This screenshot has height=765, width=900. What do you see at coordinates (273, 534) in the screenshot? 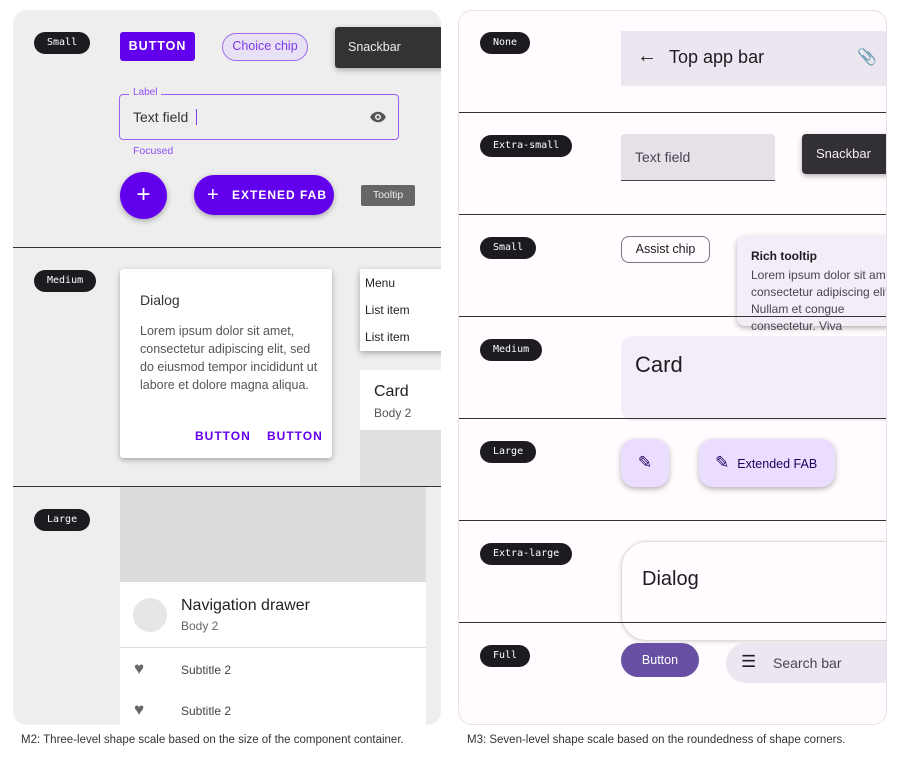
I see `drawer-header-image` at bounding box center [273, 534].